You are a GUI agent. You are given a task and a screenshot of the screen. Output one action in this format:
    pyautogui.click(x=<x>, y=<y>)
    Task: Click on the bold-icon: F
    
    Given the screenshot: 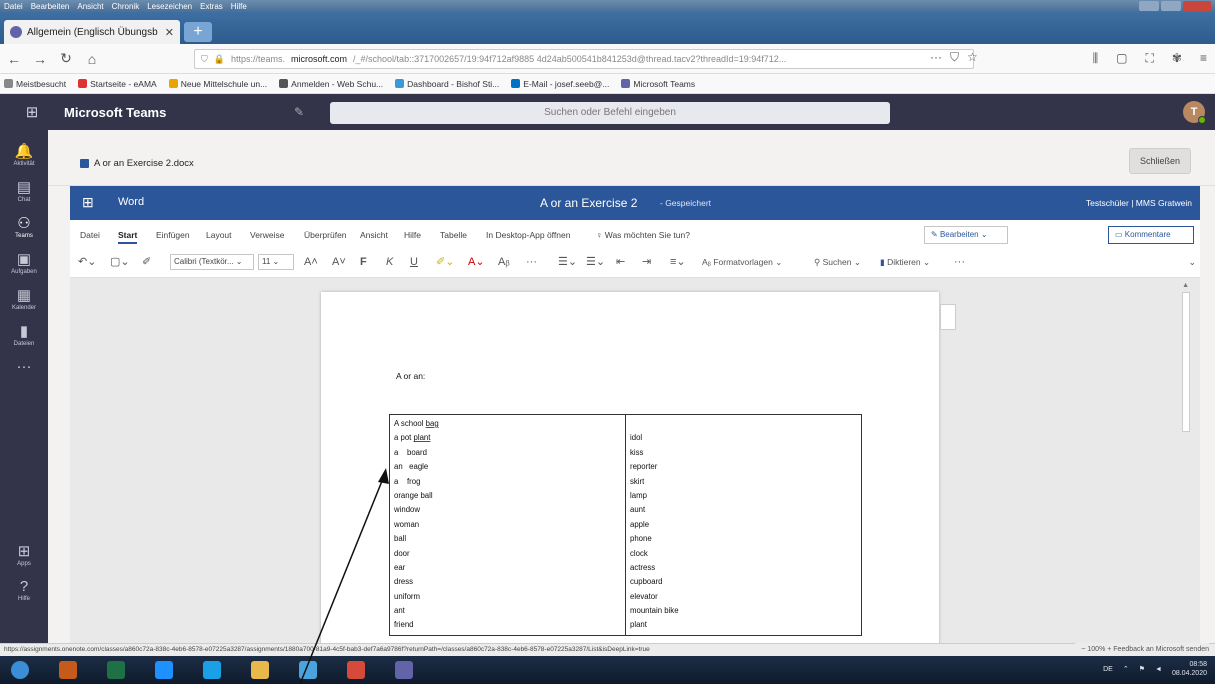 What is the action you would take?
    pyautogui.click(x=363, y=262)
    